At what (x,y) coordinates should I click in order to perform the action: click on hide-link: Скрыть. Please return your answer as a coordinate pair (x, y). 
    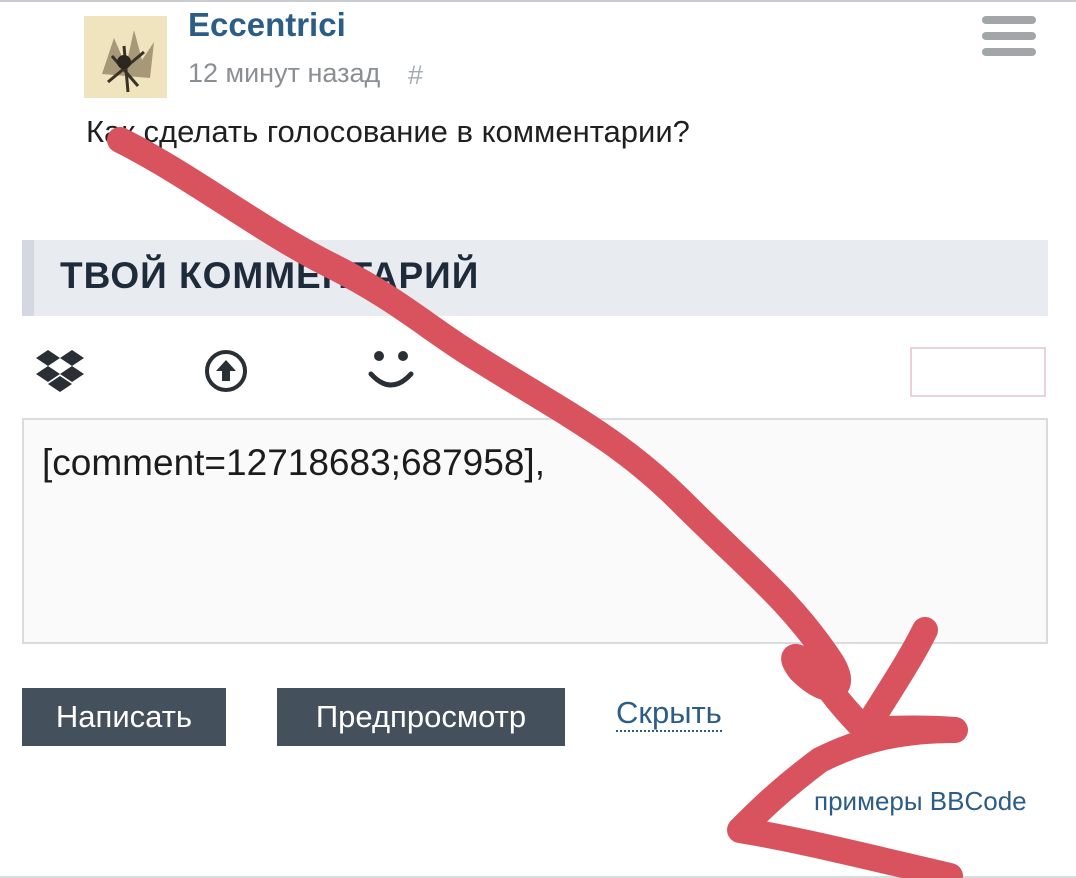
    Looking at the image, I should click on (669, 714).